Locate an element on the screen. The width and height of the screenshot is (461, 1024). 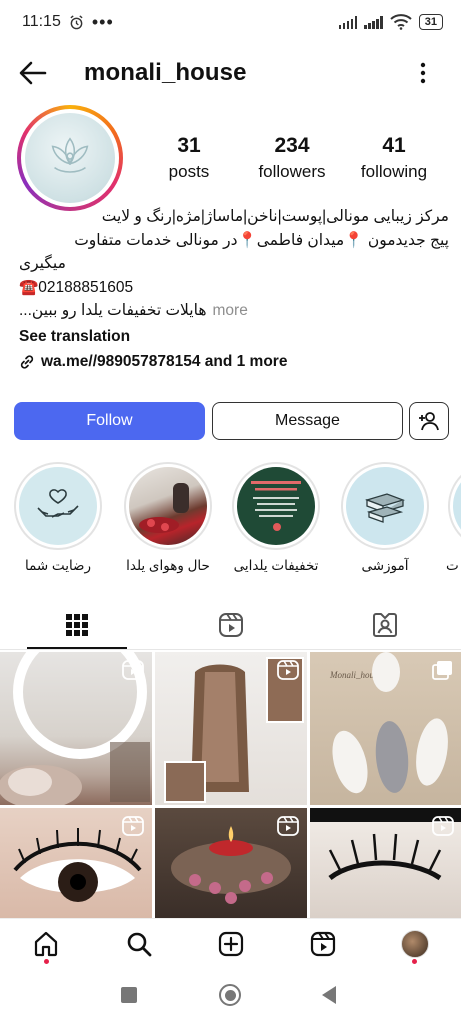
highlight-item: رضایت شما is located at coordinates (58, 518).